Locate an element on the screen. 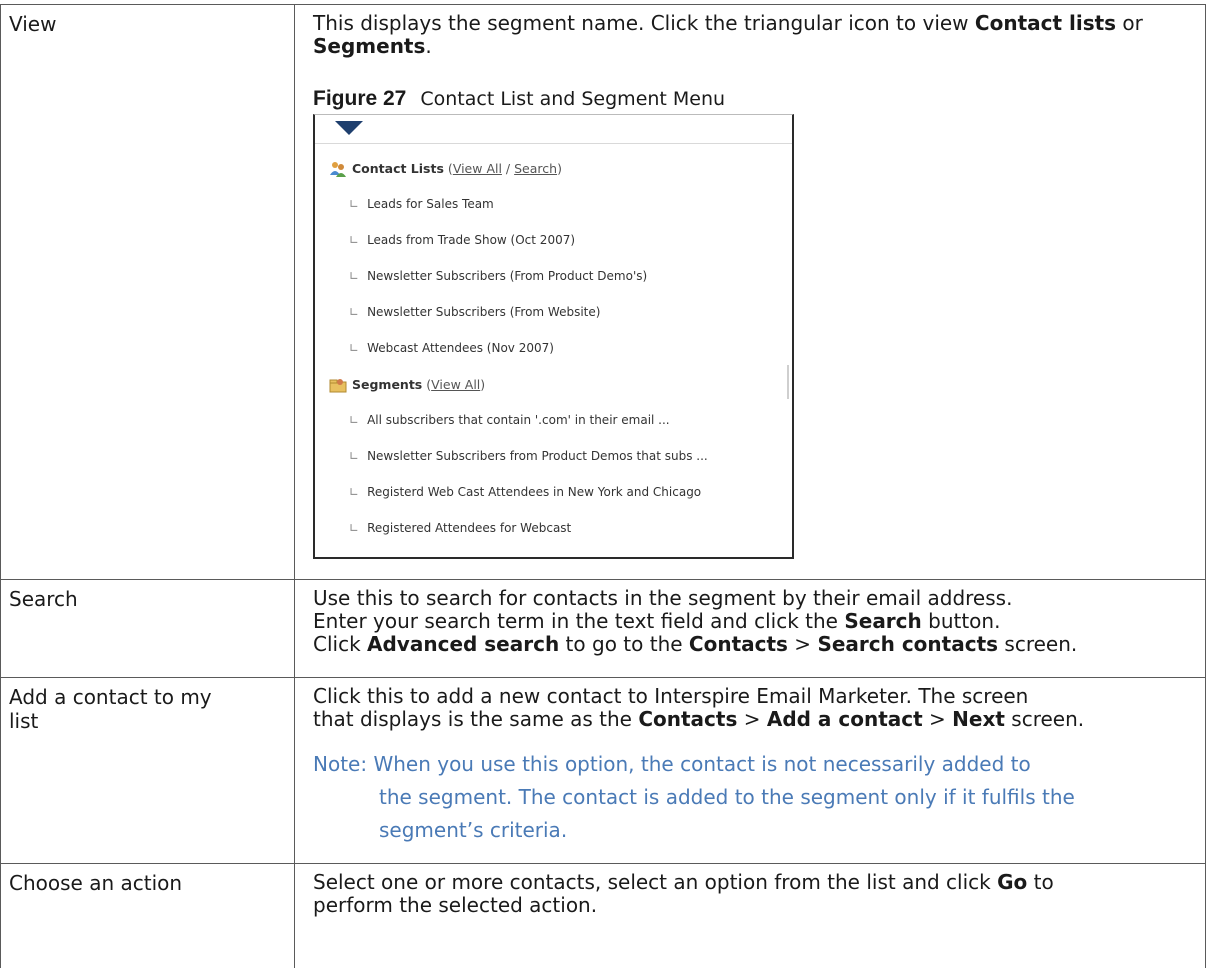  contact-lists-search-link: Search is located at coordinates (535, 168).